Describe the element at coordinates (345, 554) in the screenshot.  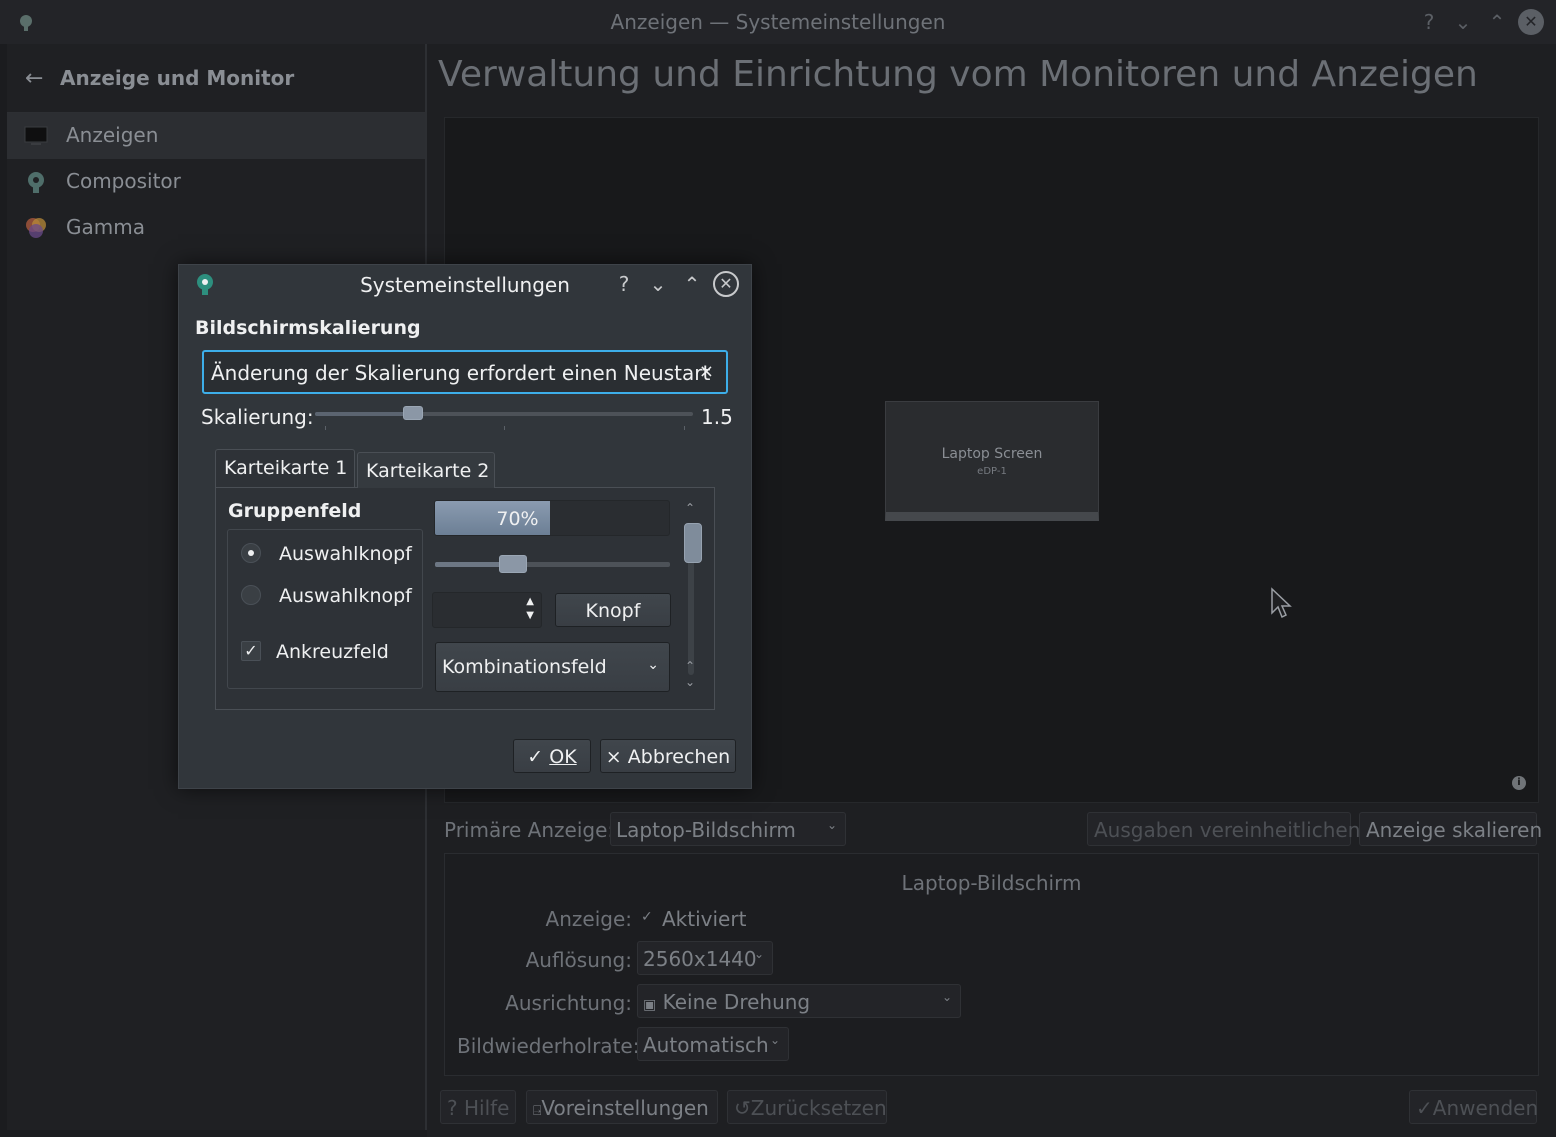
I see `radio-label-1: Auswahlknopf` at that location.